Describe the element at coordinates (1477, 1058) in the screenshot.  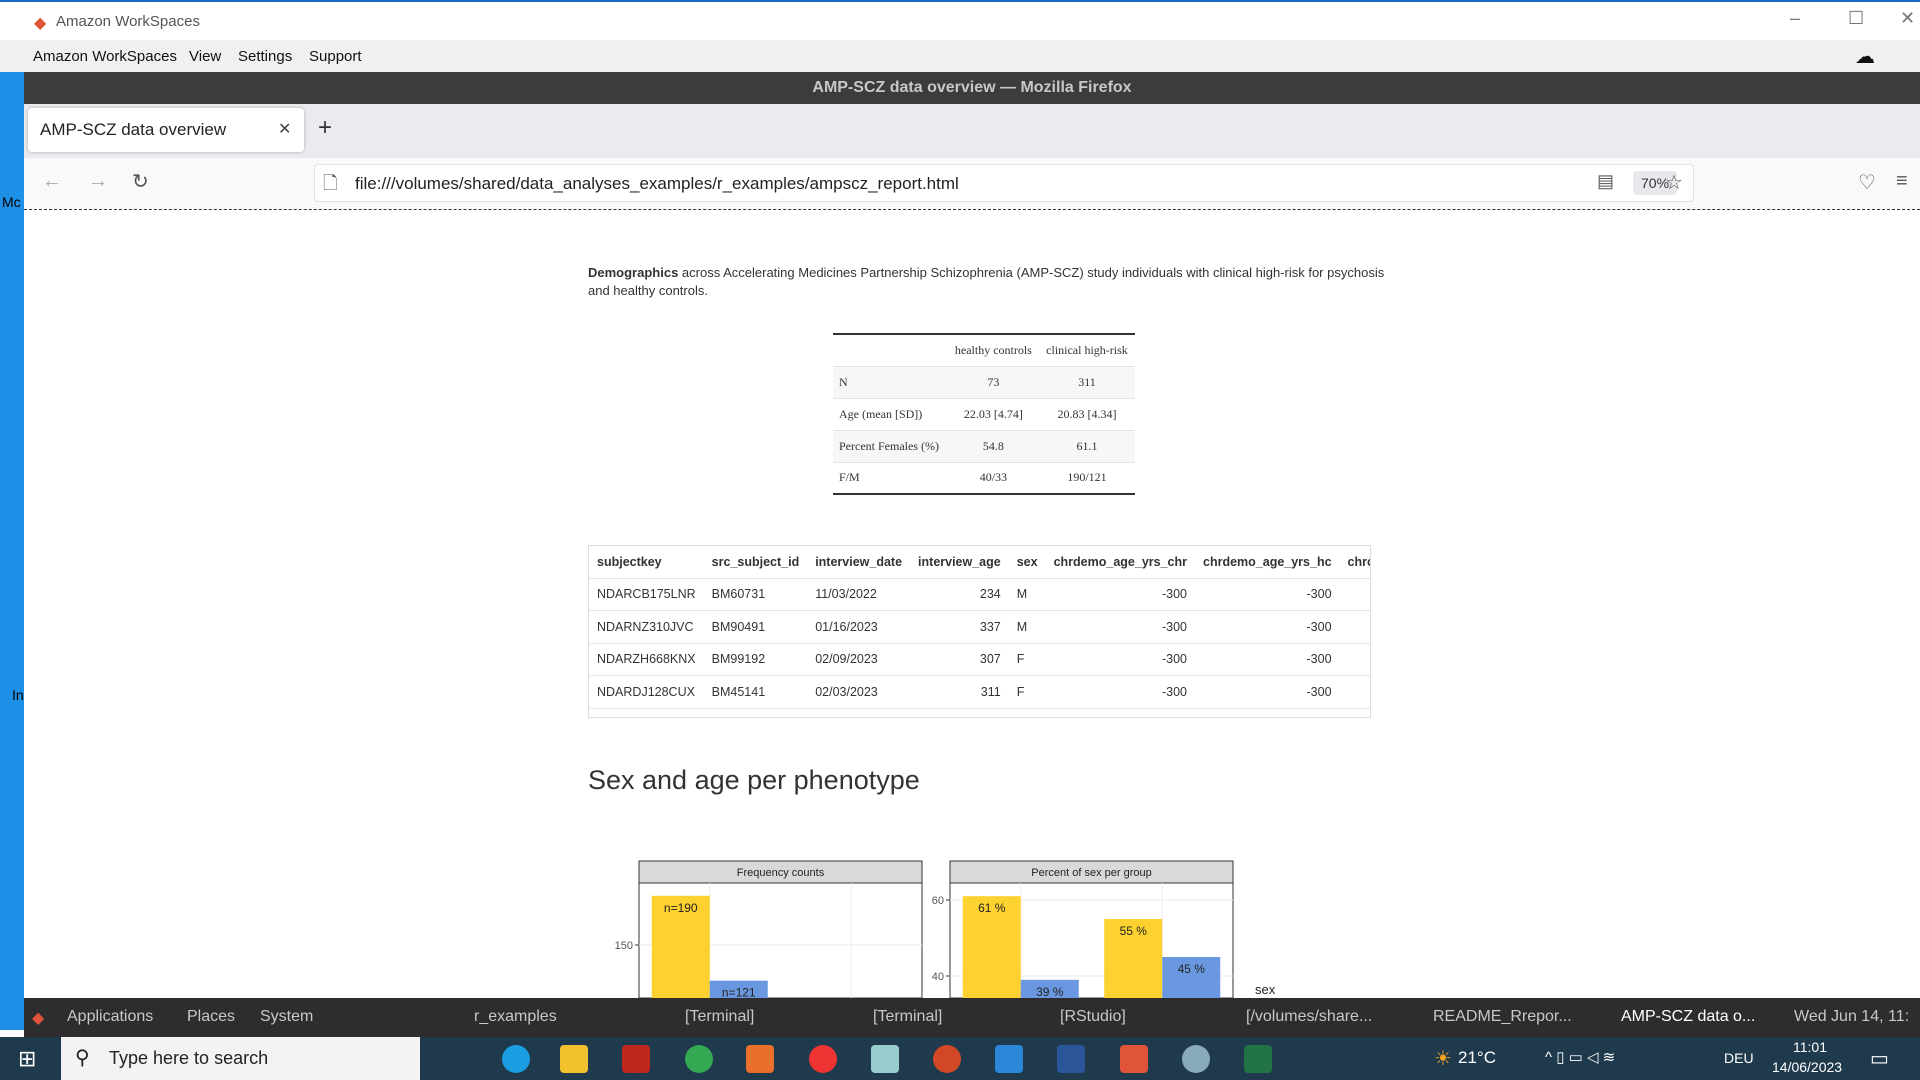
I see `weather-temp: 21°C` at that location.